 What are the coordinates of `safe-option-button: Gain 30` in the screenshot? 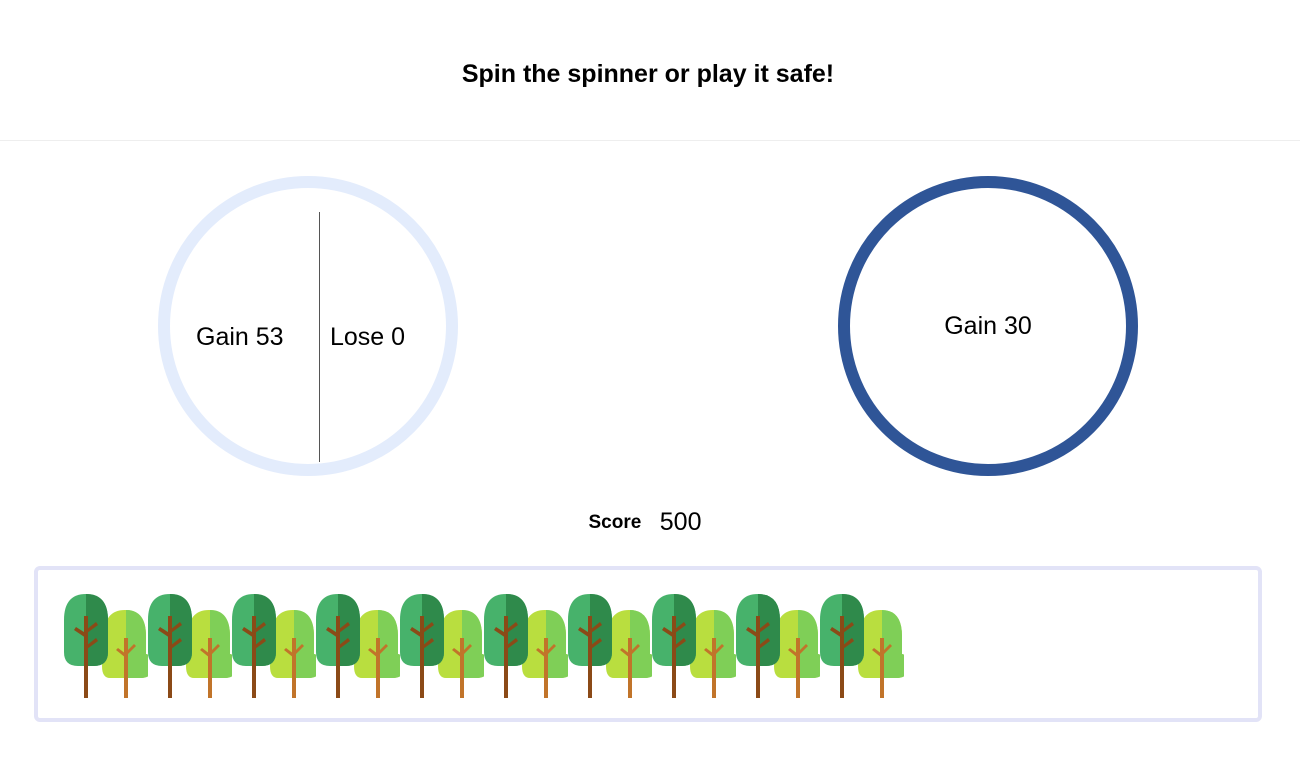 It's located at (988, 326).